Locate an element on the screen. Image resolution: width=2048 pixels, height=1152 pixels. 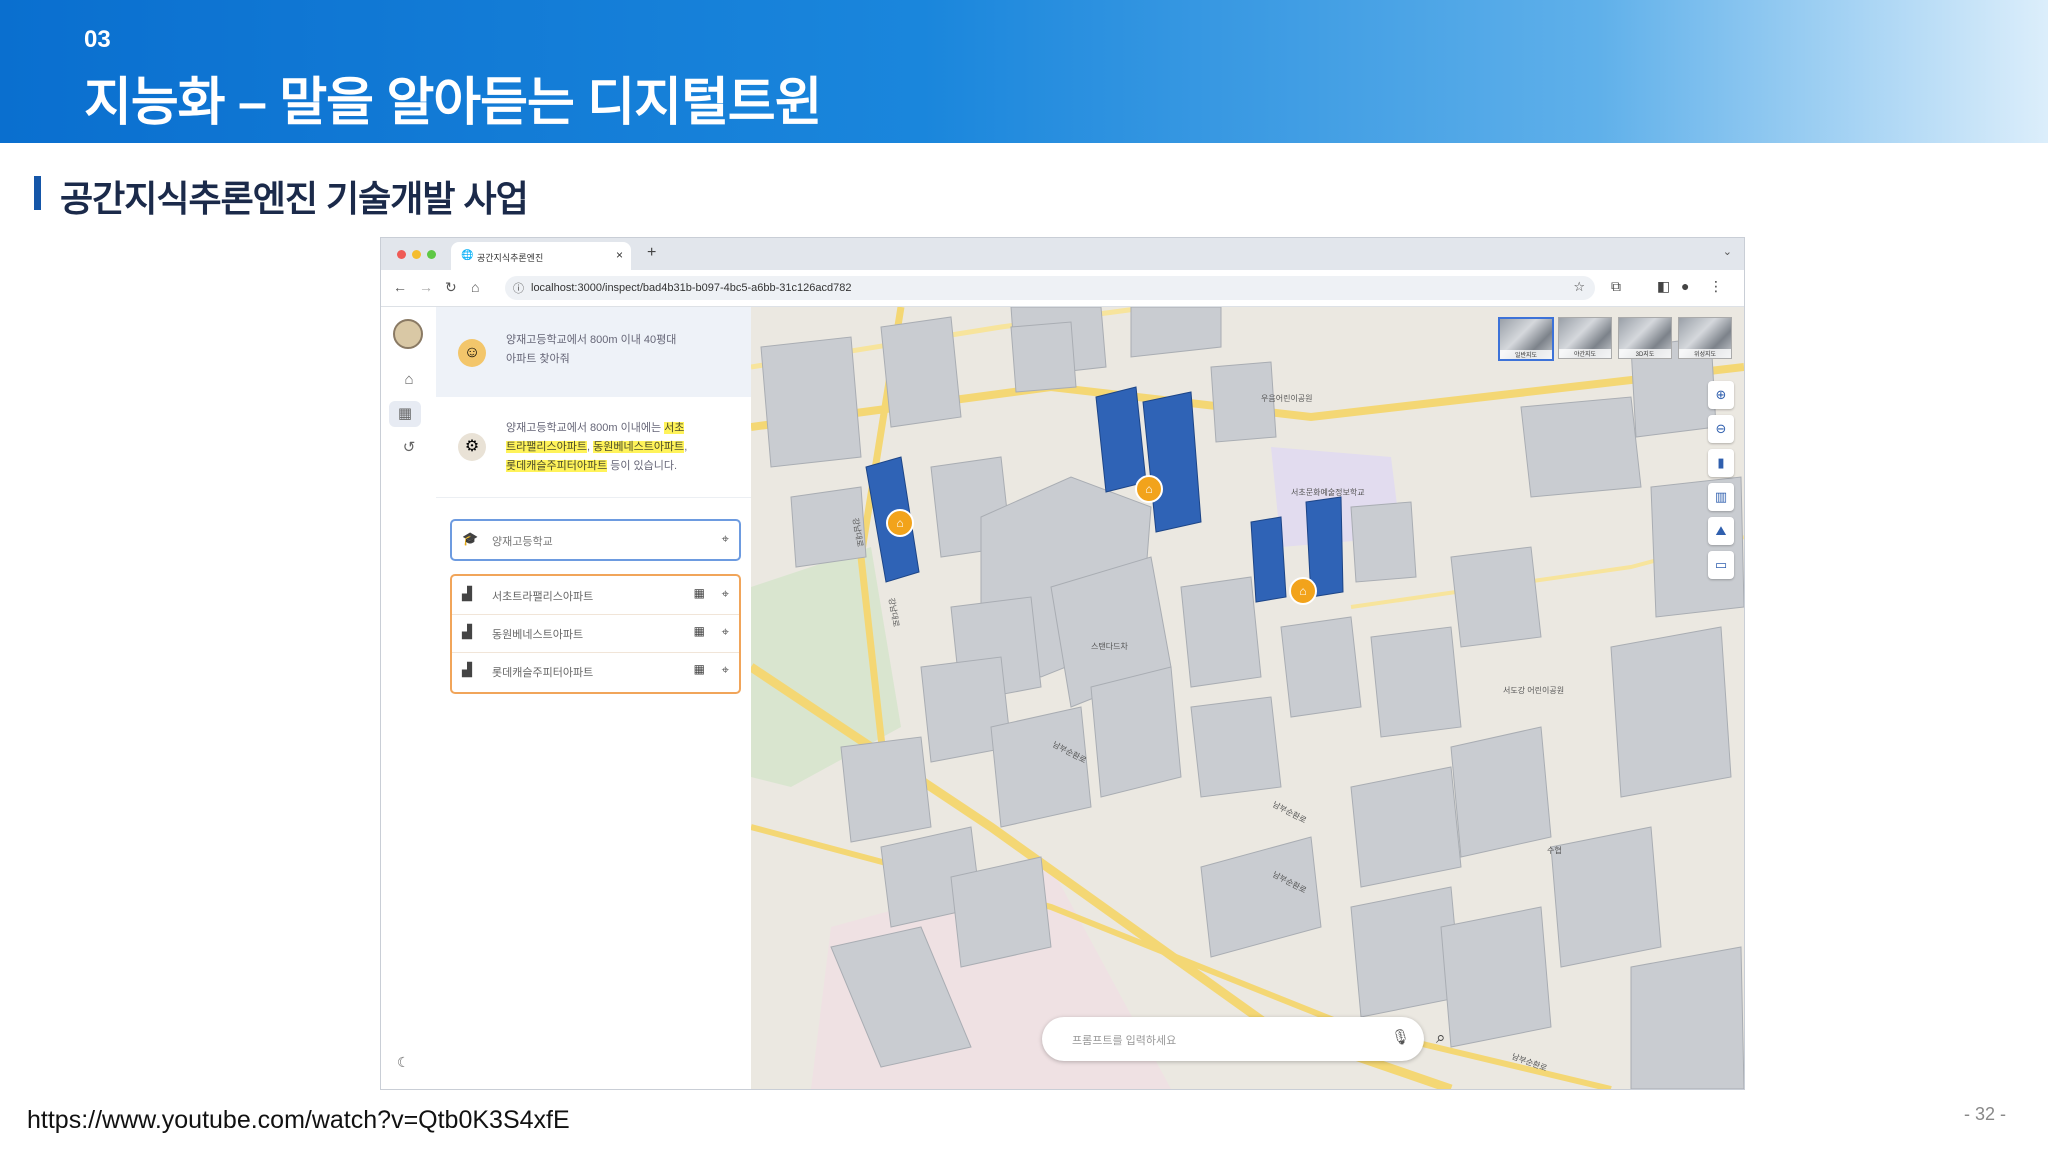
subtitle-marker is located at coordinates (37, 193).